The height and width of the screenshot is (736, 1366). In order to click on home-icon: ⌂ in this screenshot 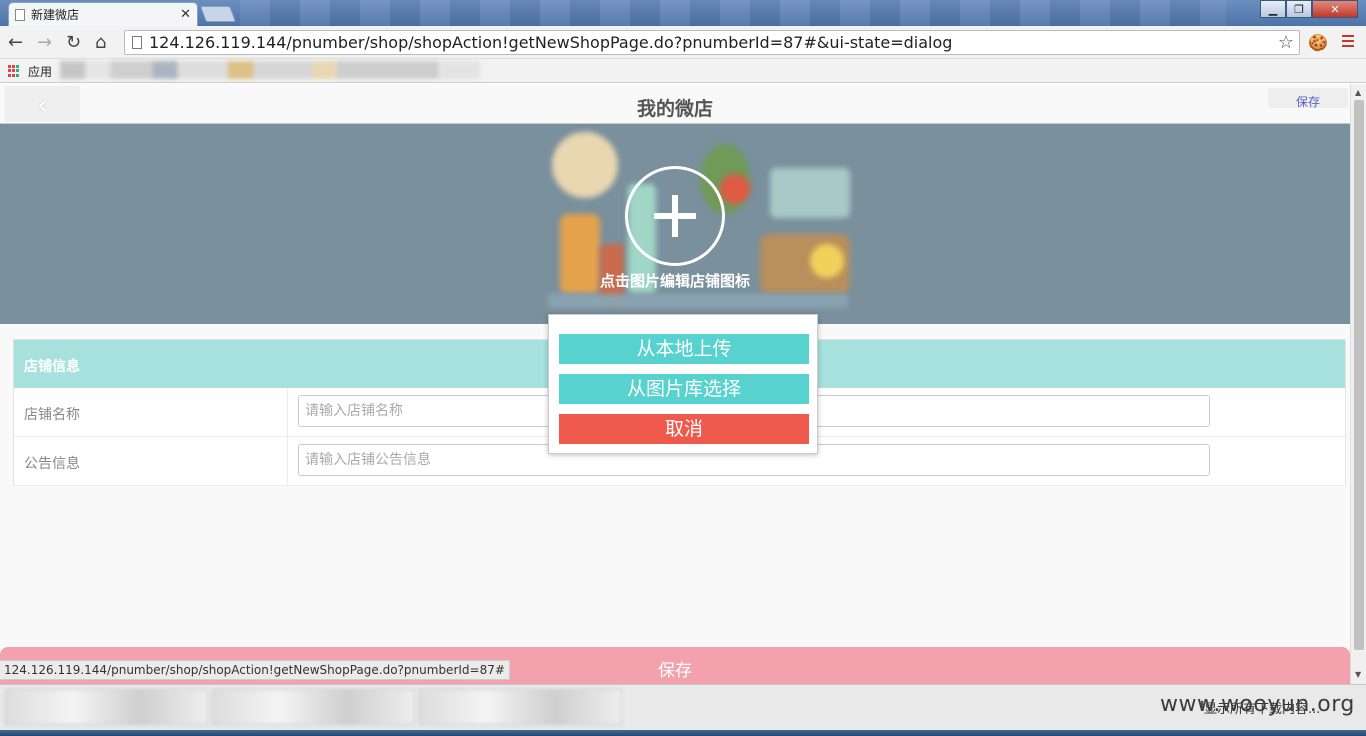, I will do `click(100, 42)`.